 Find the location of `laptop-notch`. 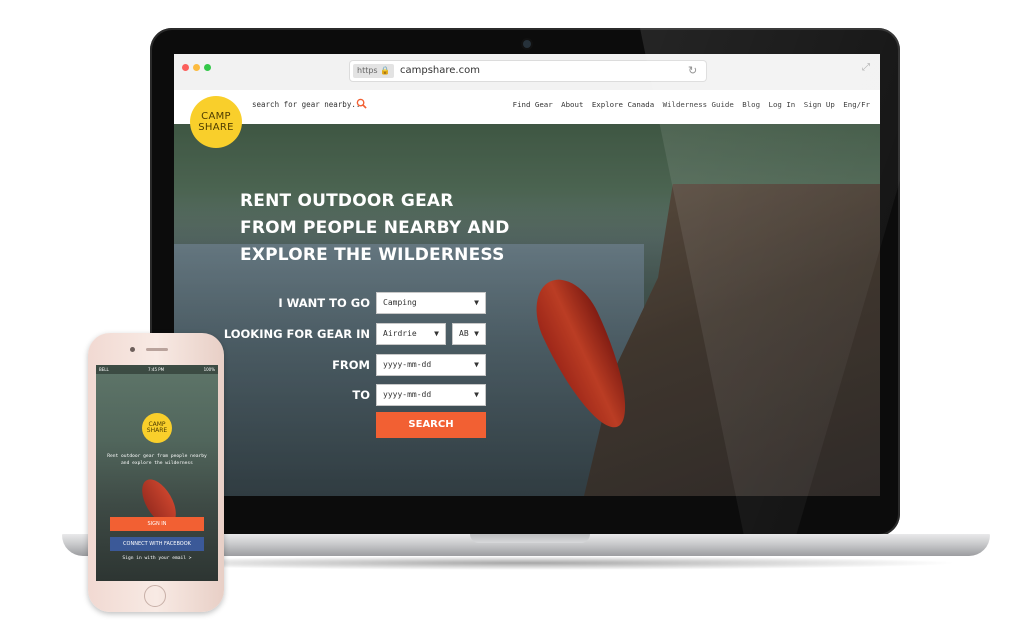

laptop-notch is located at coordinates (530, 538).